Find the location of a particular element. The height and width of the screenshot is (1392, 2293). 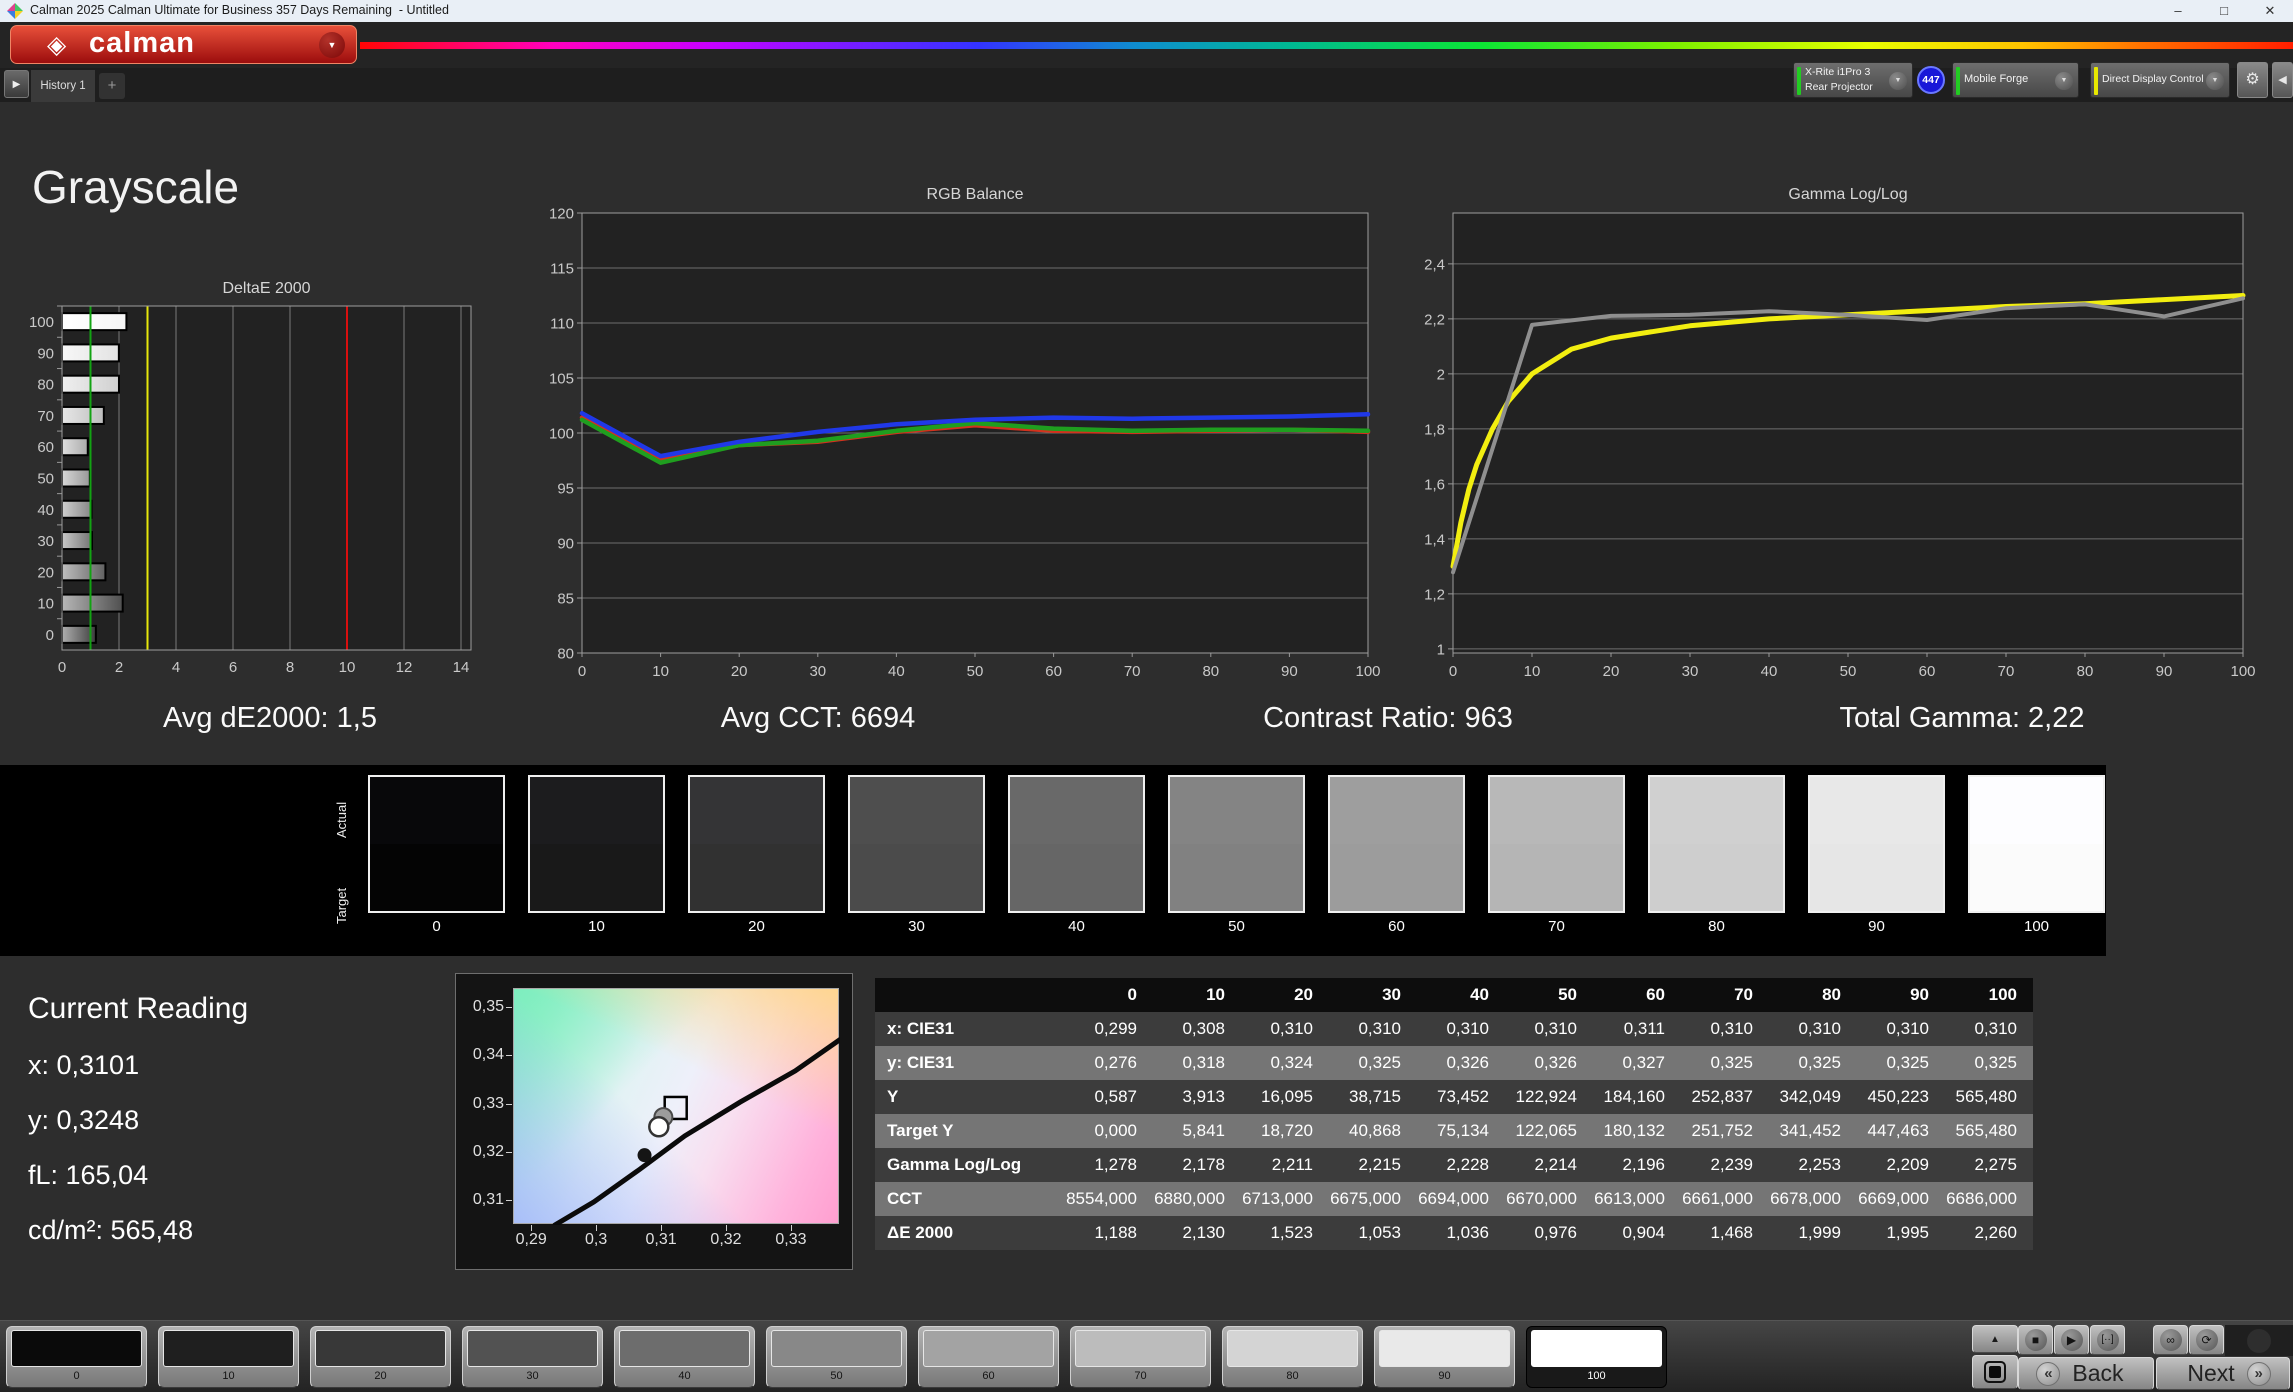

pattern-source-dropdown: Mobile Forge ▼ is located at coordinates (2015, 80).